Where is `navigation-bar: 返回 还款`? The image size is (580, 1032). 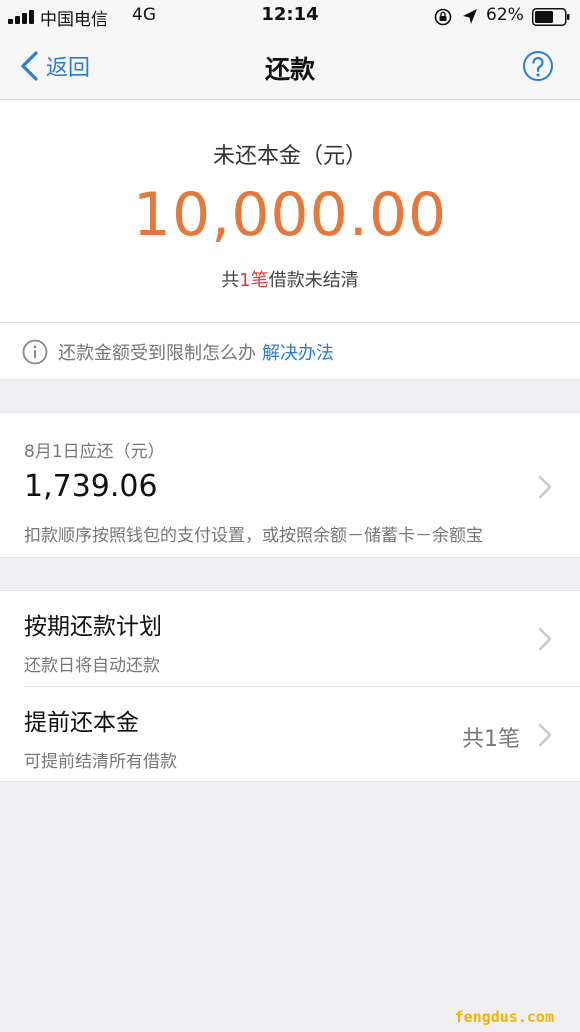 navigation-bar: 返回 还款 is located at coordinates (290, 67).